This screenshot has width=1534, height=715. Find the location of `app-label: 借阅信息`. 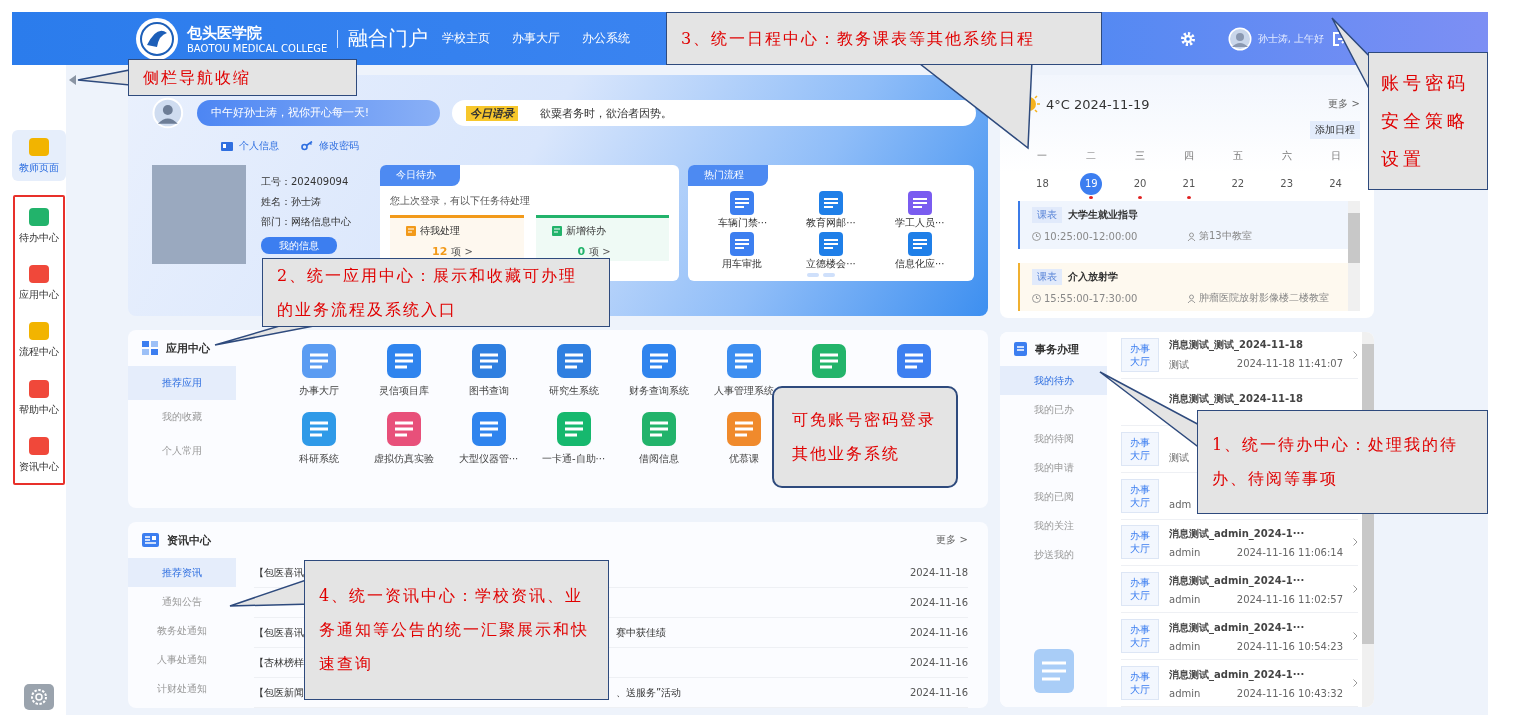

app-label: 借阅信息 is located at coordinates (658, 459).